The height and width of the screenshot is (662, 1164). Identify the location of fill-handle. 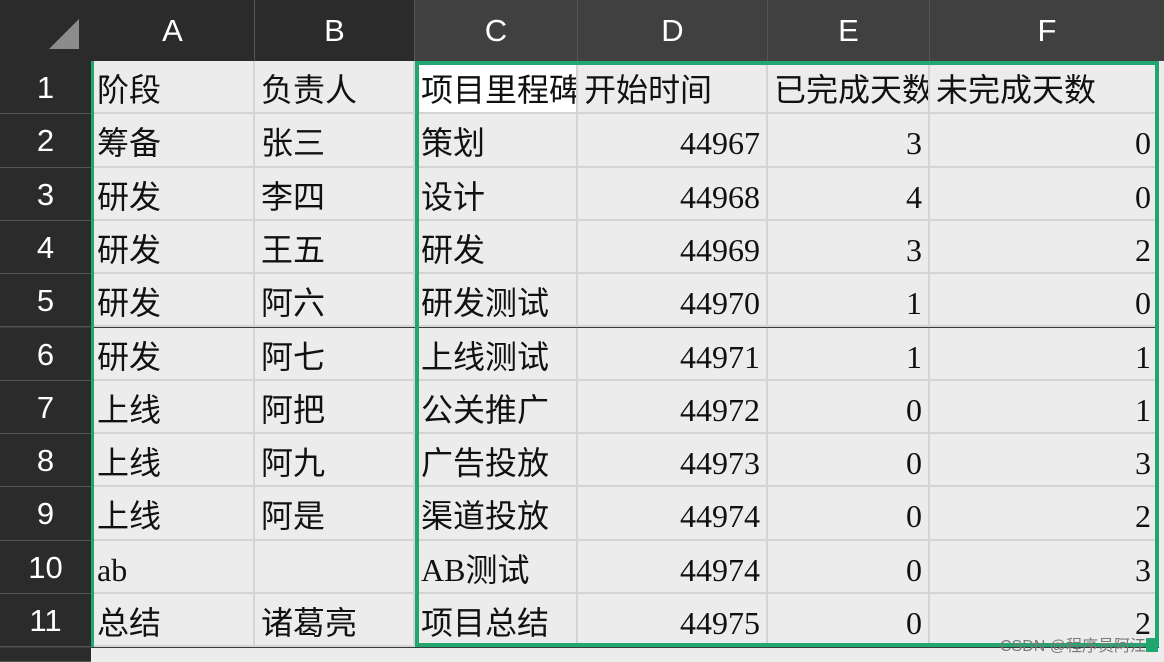
(1152, 645).